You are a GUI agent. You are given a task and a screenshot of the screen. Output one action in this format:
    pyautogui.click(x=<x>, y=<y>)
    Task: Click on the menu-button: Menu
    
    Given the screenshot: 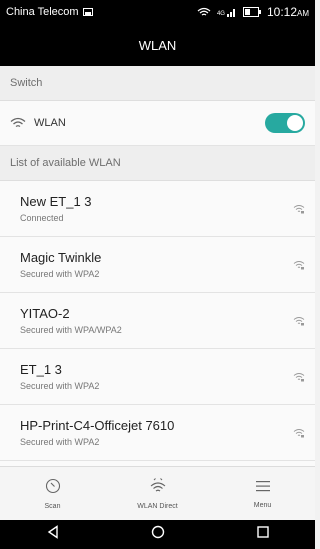 What is the action you would take?
    pyautogui.click(x=262, y=493)
    